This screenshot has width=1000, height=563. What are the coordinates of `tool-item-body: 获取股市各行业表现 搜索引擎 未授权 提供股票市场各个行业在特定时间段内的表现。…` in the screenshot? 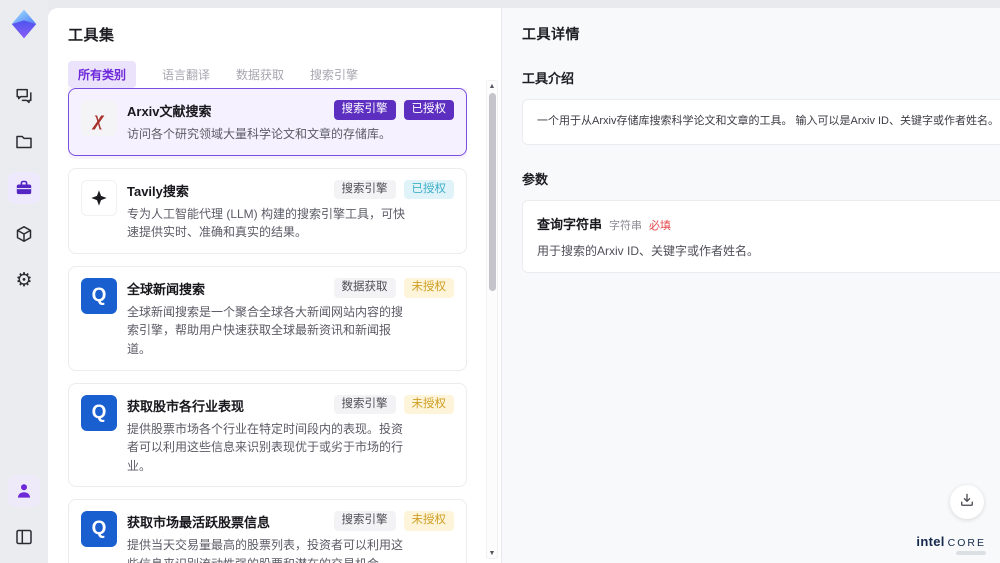 It's located at (290, 435).